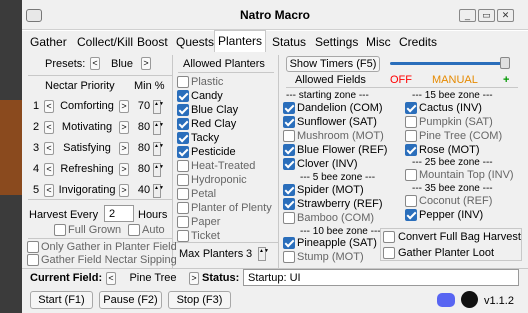  I want to click on presets-label: Presets:, so click(65, 64).